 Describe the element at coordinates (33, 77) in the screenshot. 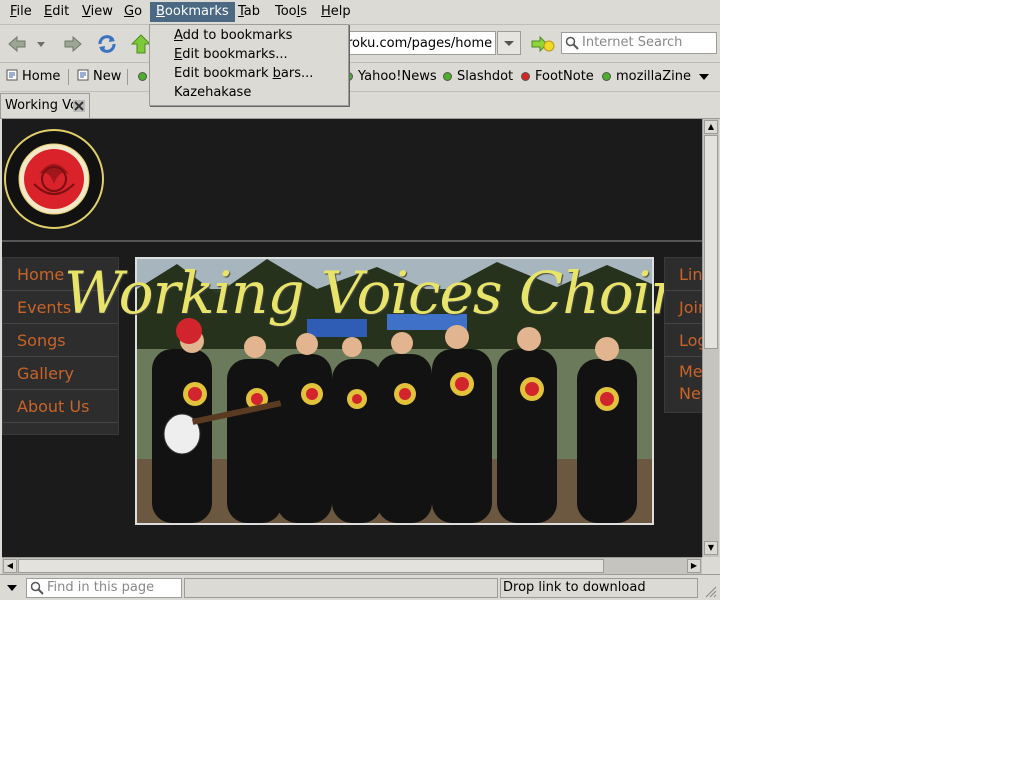

I see `bookmark-home: Home` at that location.